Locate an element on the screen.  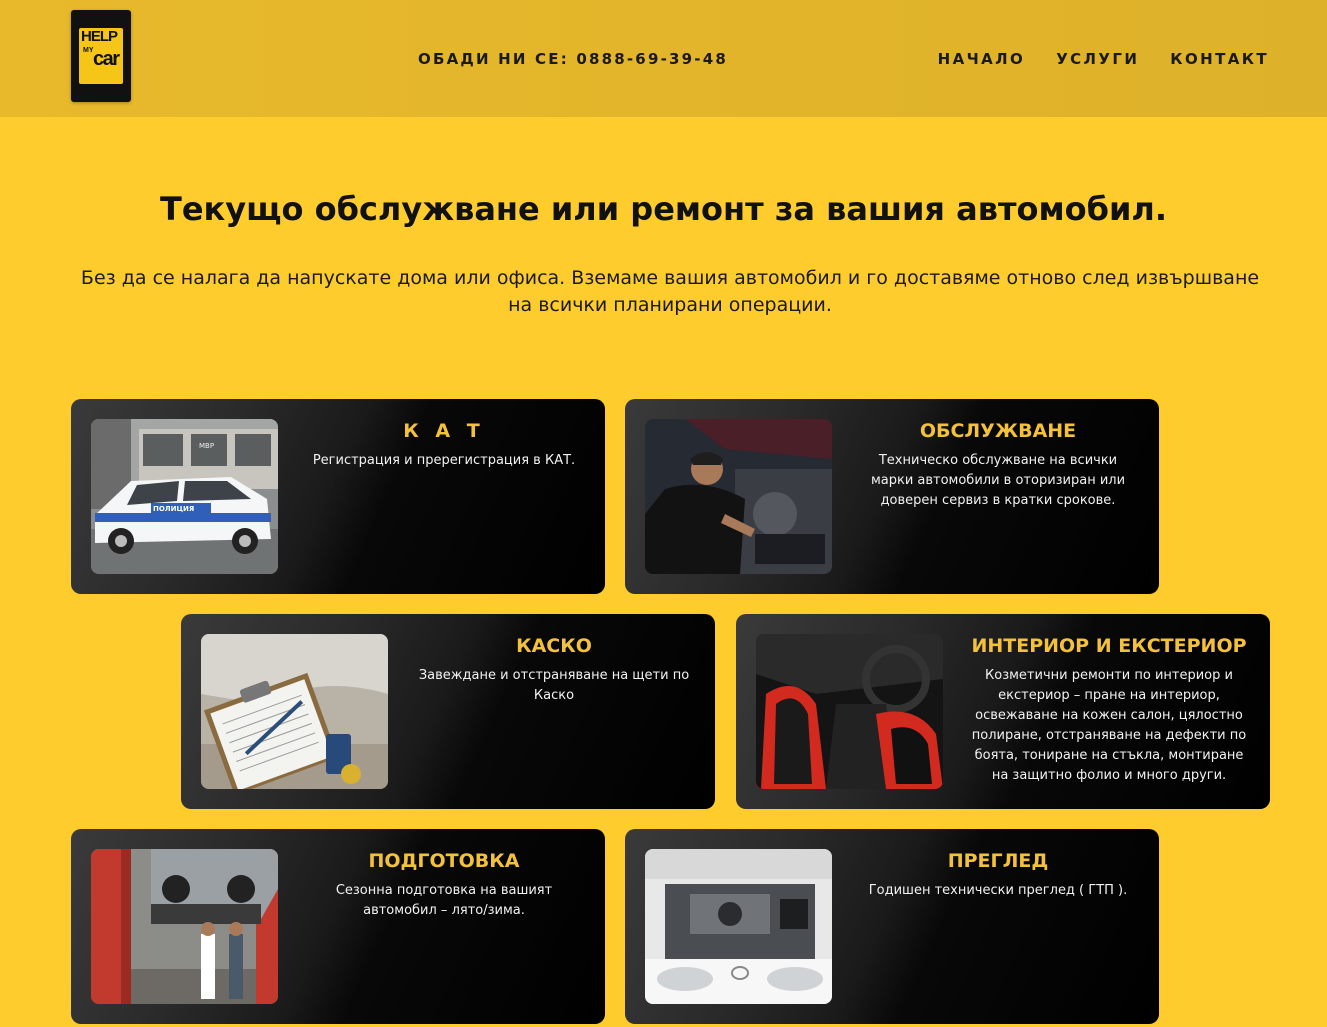
logo-text-car: car is located at coordinates (106, 59).